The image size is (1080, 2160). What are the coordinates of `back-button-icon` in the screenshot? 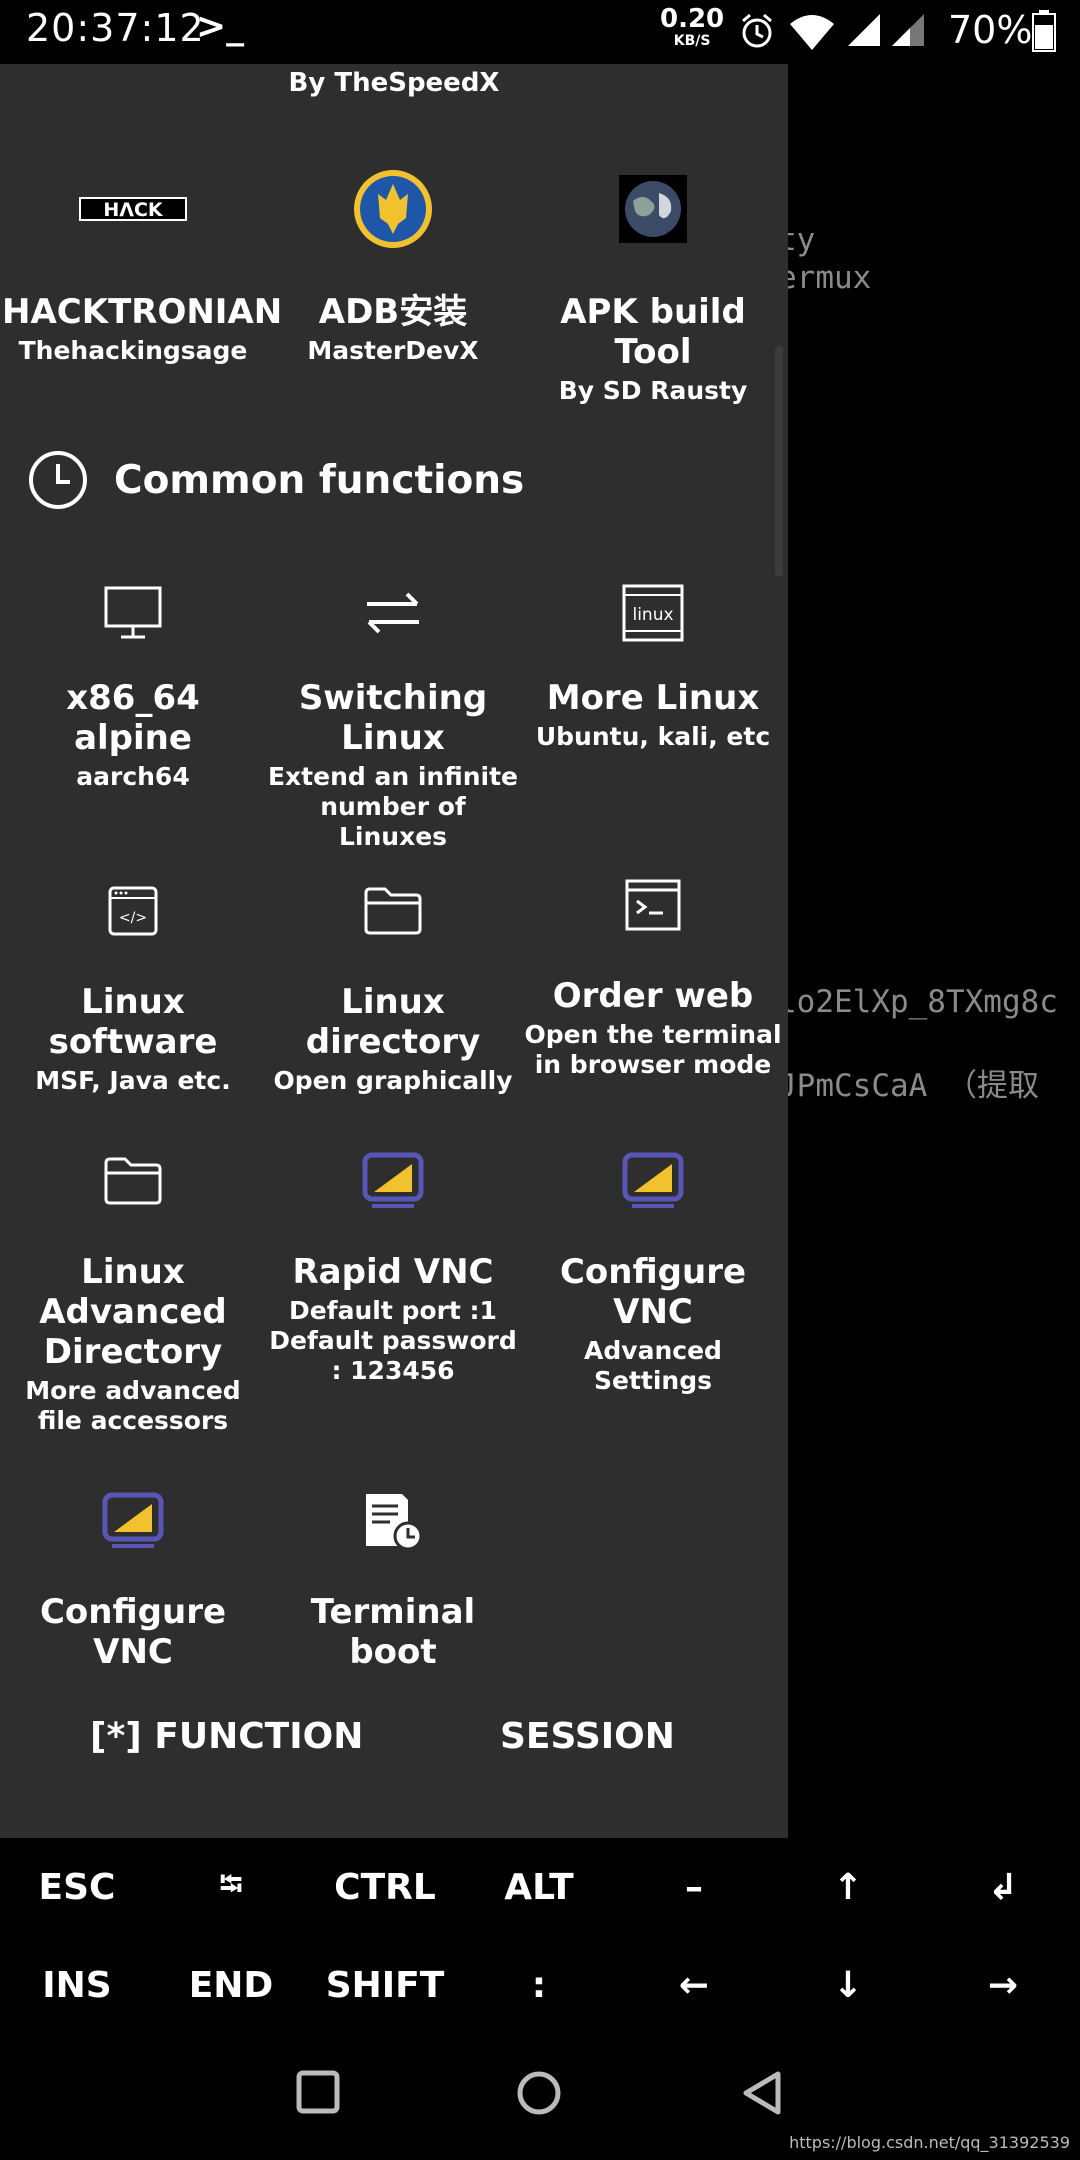 It's located at (762, 2093).